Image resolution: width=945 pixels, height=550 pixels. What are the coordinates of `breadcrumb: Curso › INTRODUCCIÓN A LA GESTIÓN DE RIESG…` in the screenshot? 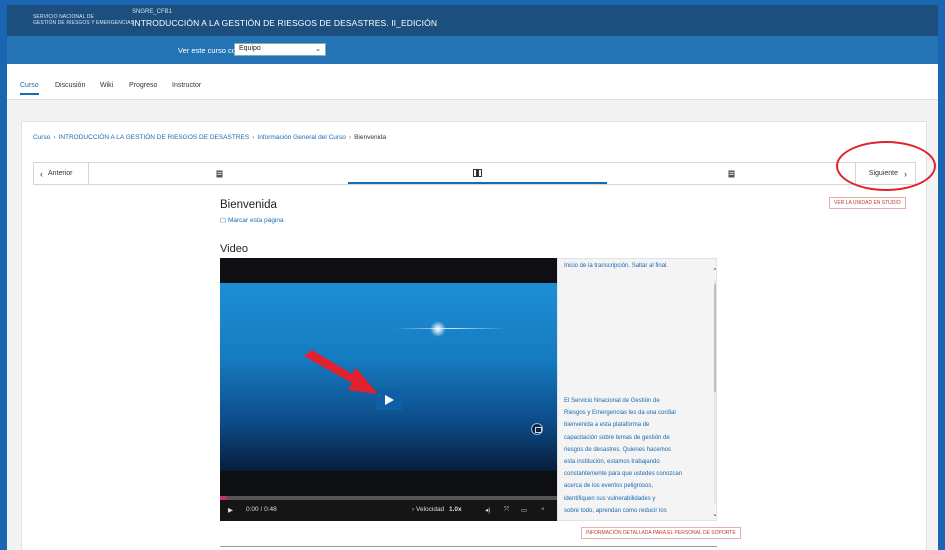 It's located at (209, 137).